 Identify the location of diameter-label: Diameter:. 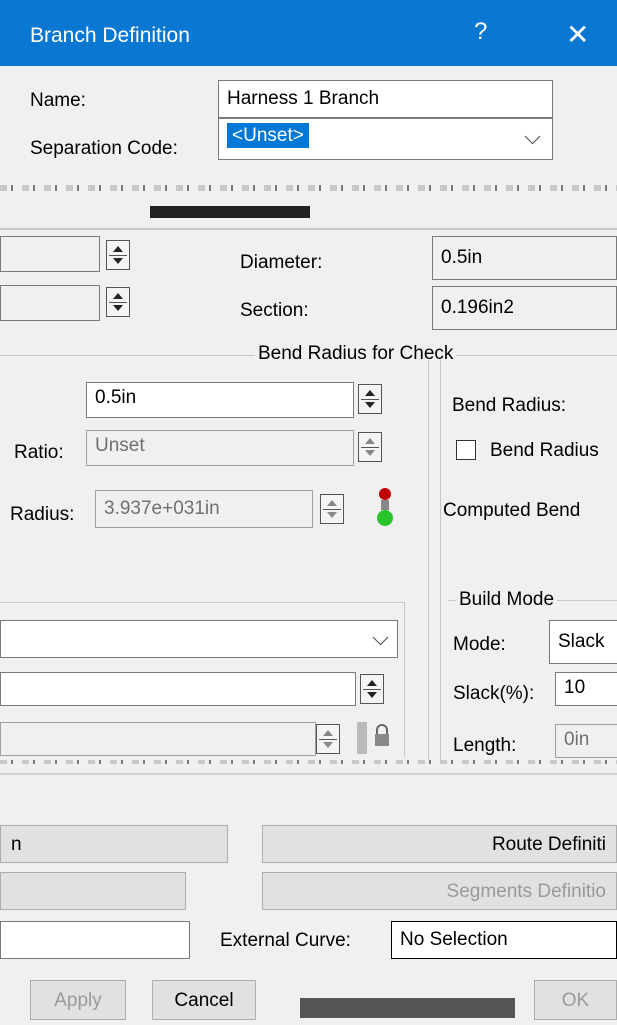
(281, 262).